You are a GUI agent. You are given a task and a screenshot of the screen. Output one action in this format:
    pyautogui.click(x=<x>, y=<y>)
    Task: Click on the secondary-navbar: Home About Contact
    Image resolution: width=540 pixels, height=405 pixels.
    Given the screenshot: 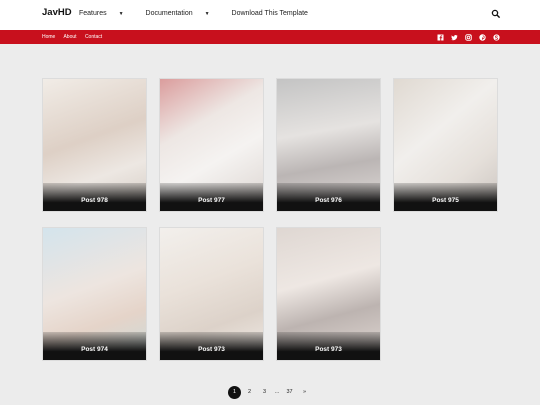 What is the action you would take?
    pyautogui.click(x=270, y=37)
    